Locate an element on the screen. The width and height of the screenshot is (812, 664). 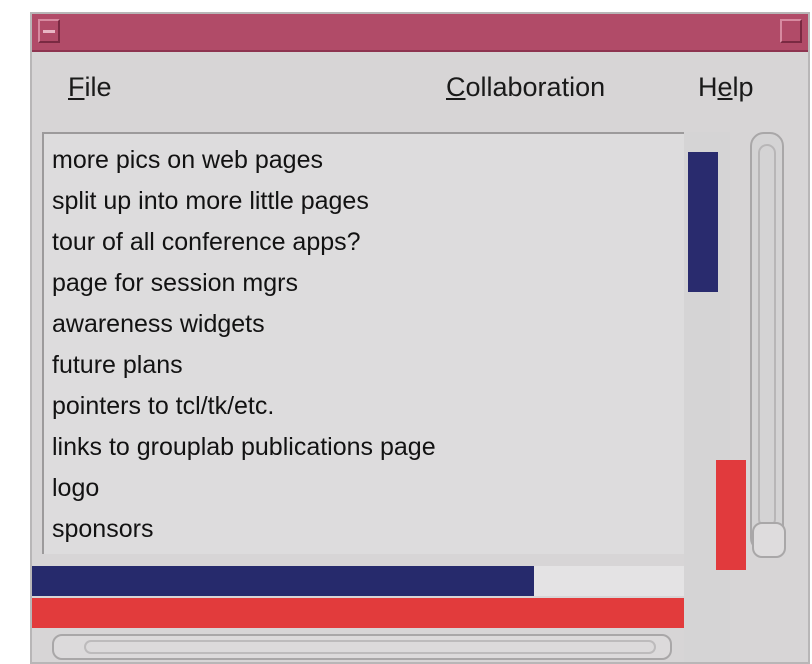
text-line: tour of all conference apps? is located at coordinates (364, 242).